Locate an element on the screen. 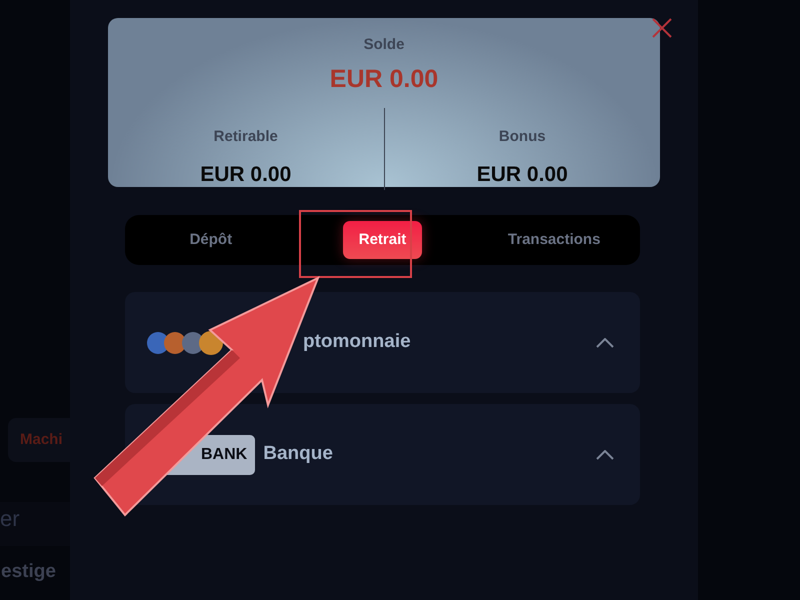  tab: Dépôt is located at coordinates (211, 240).